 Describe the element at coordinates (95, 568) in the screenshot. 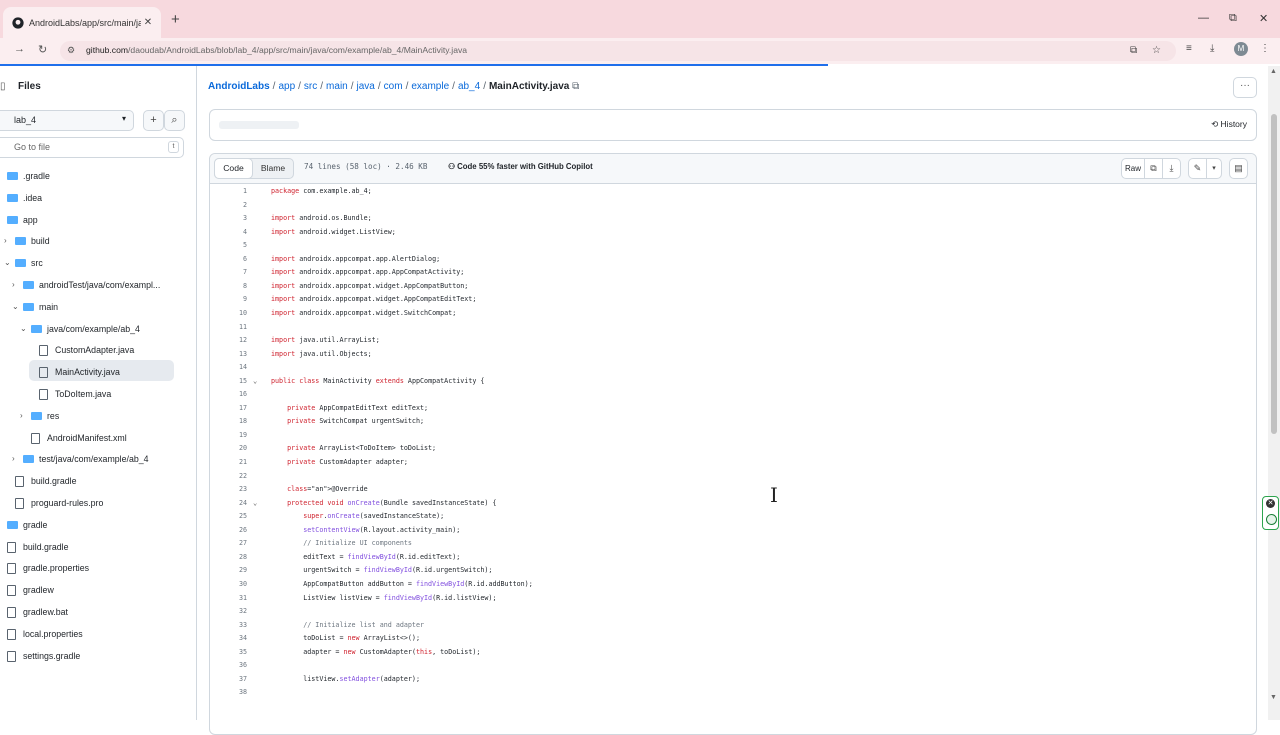

I see `tree-file: gradle.properties` at that location.